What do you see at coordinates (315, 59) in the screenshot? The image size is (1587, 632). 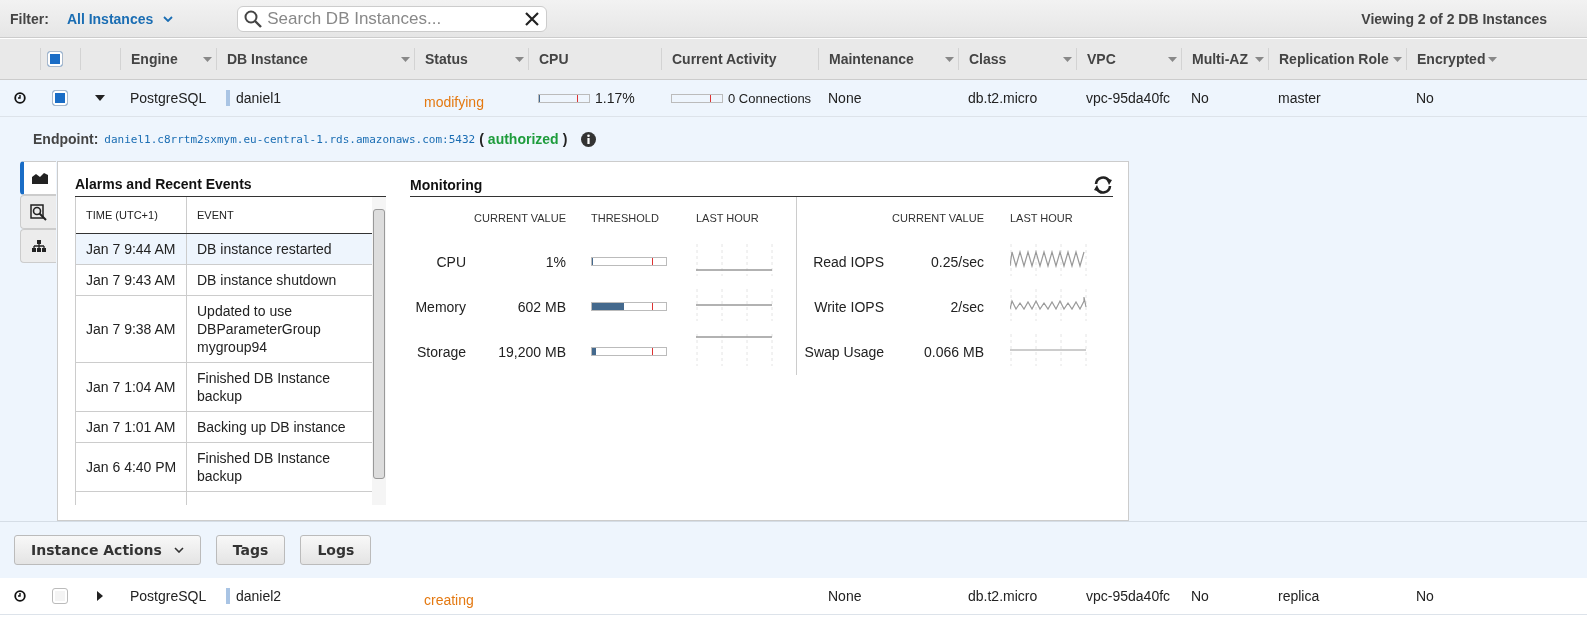 I see `column-header: DB Instance` at bounding box center [315, 59].